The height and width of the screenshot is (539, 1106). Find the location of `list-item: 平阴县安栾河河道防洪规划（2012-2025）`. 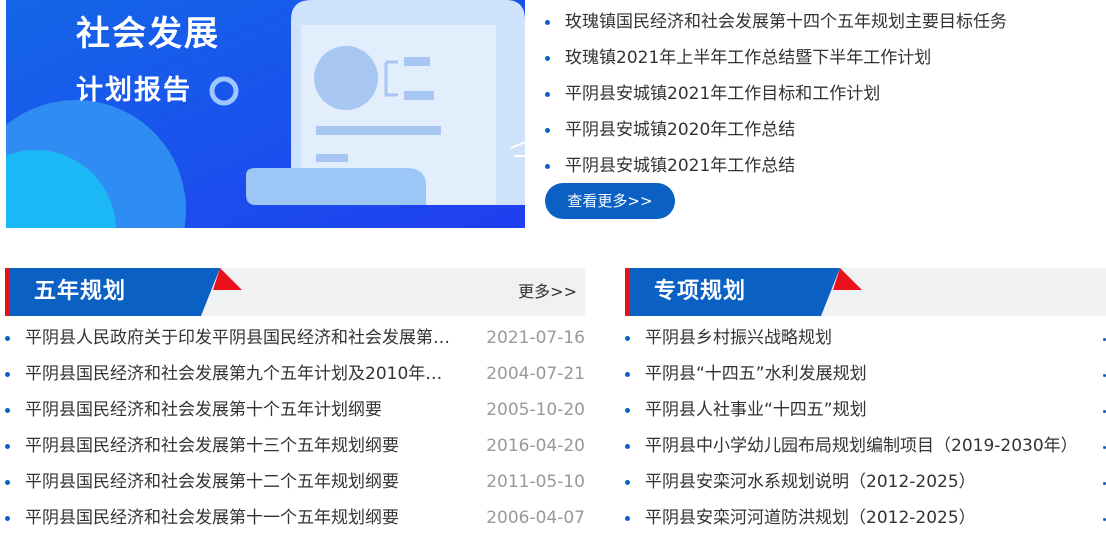

list-item: 平阴县安栾河河道防洪规划（2012-2025） is located at coordinates (865, 518).